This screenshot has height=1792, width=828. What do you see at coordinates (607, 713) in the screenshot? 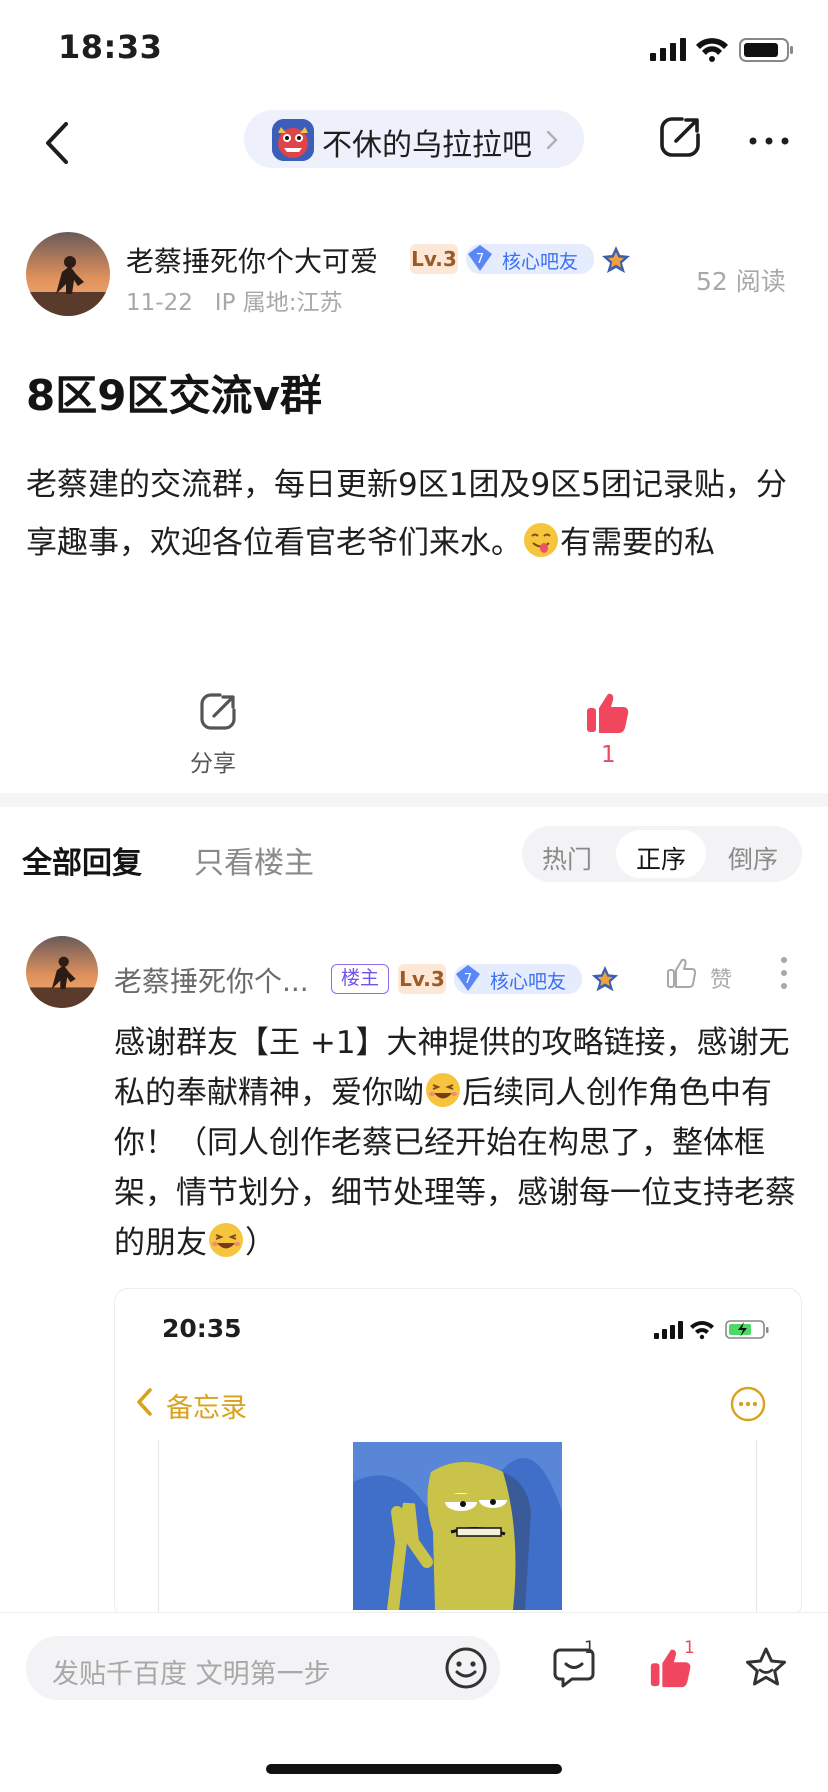
I see `thumbs-up-filled-icon` at bounding box center [607, 713].